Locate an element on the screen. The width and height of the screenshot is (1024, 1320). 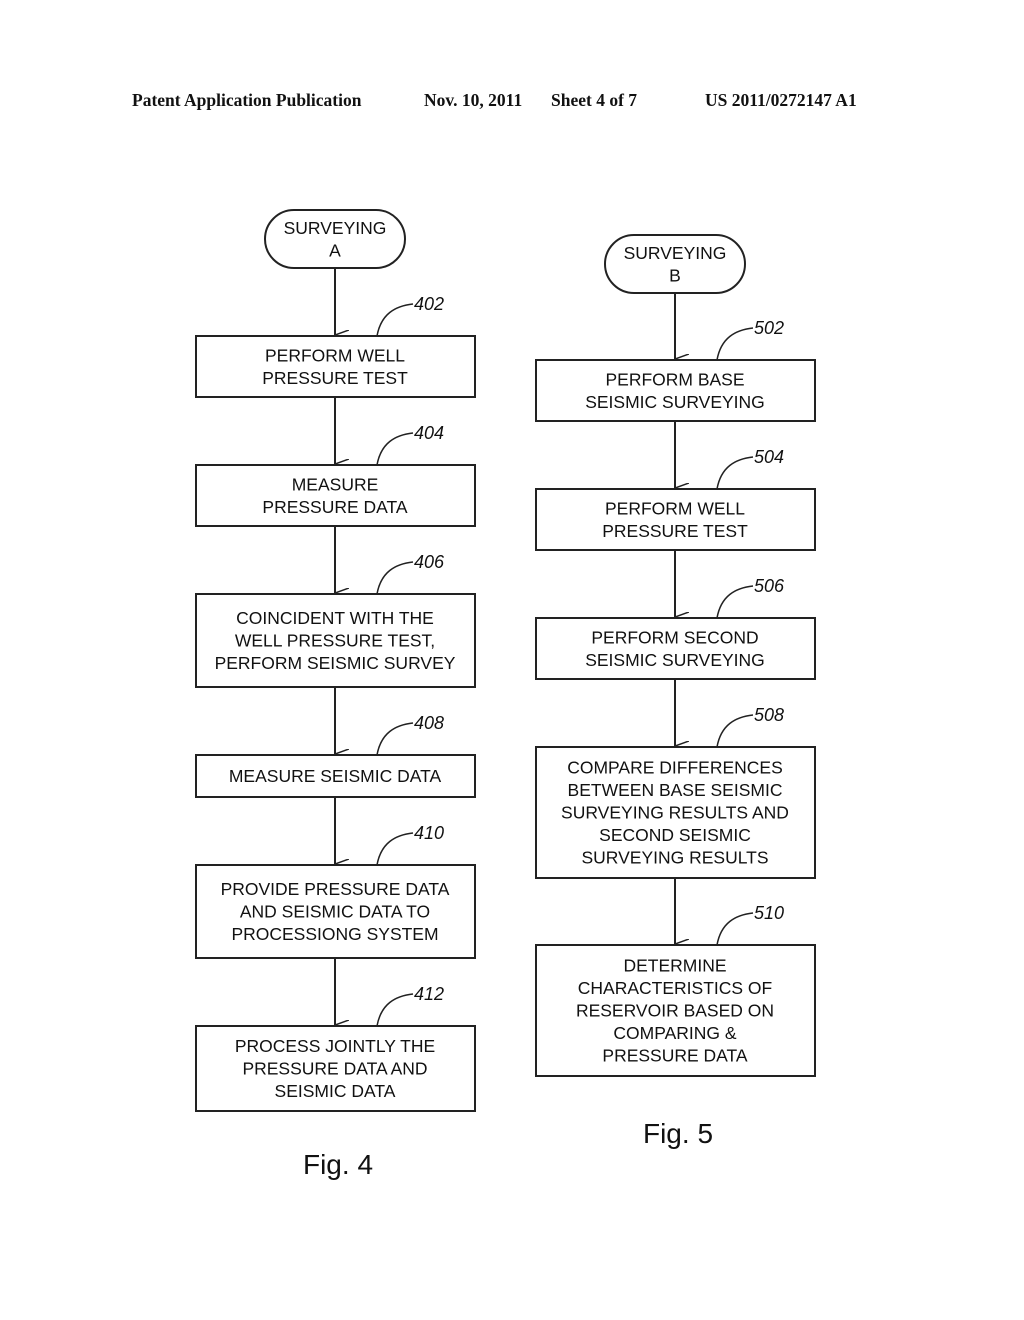
process-step-label: COMPARE DIFFERENCES is located at coordinates (675, 768).